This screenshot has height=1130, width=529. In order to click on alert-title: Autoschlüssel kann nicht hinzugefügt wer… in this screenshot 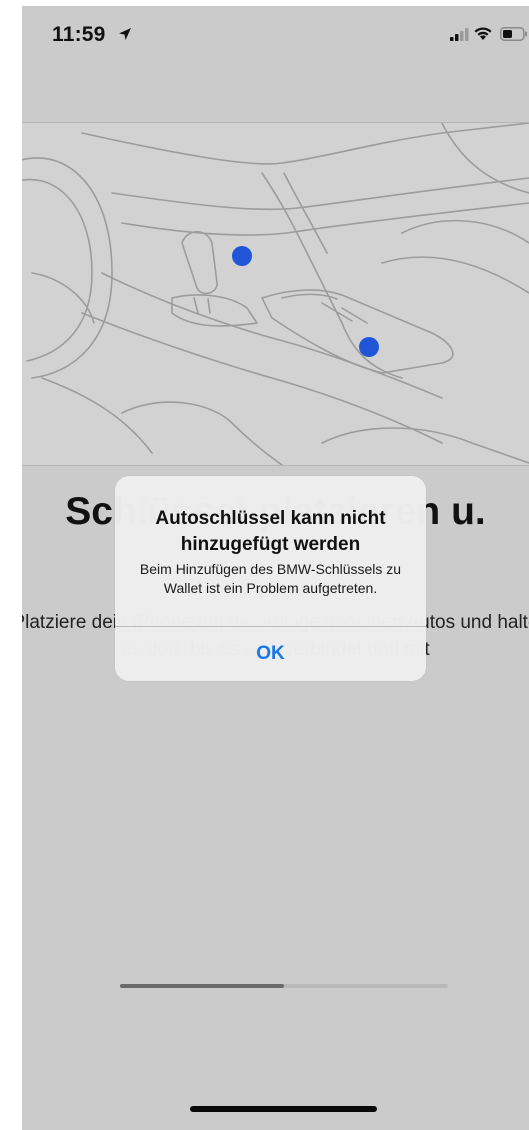, I will do `click(270, 531)`.